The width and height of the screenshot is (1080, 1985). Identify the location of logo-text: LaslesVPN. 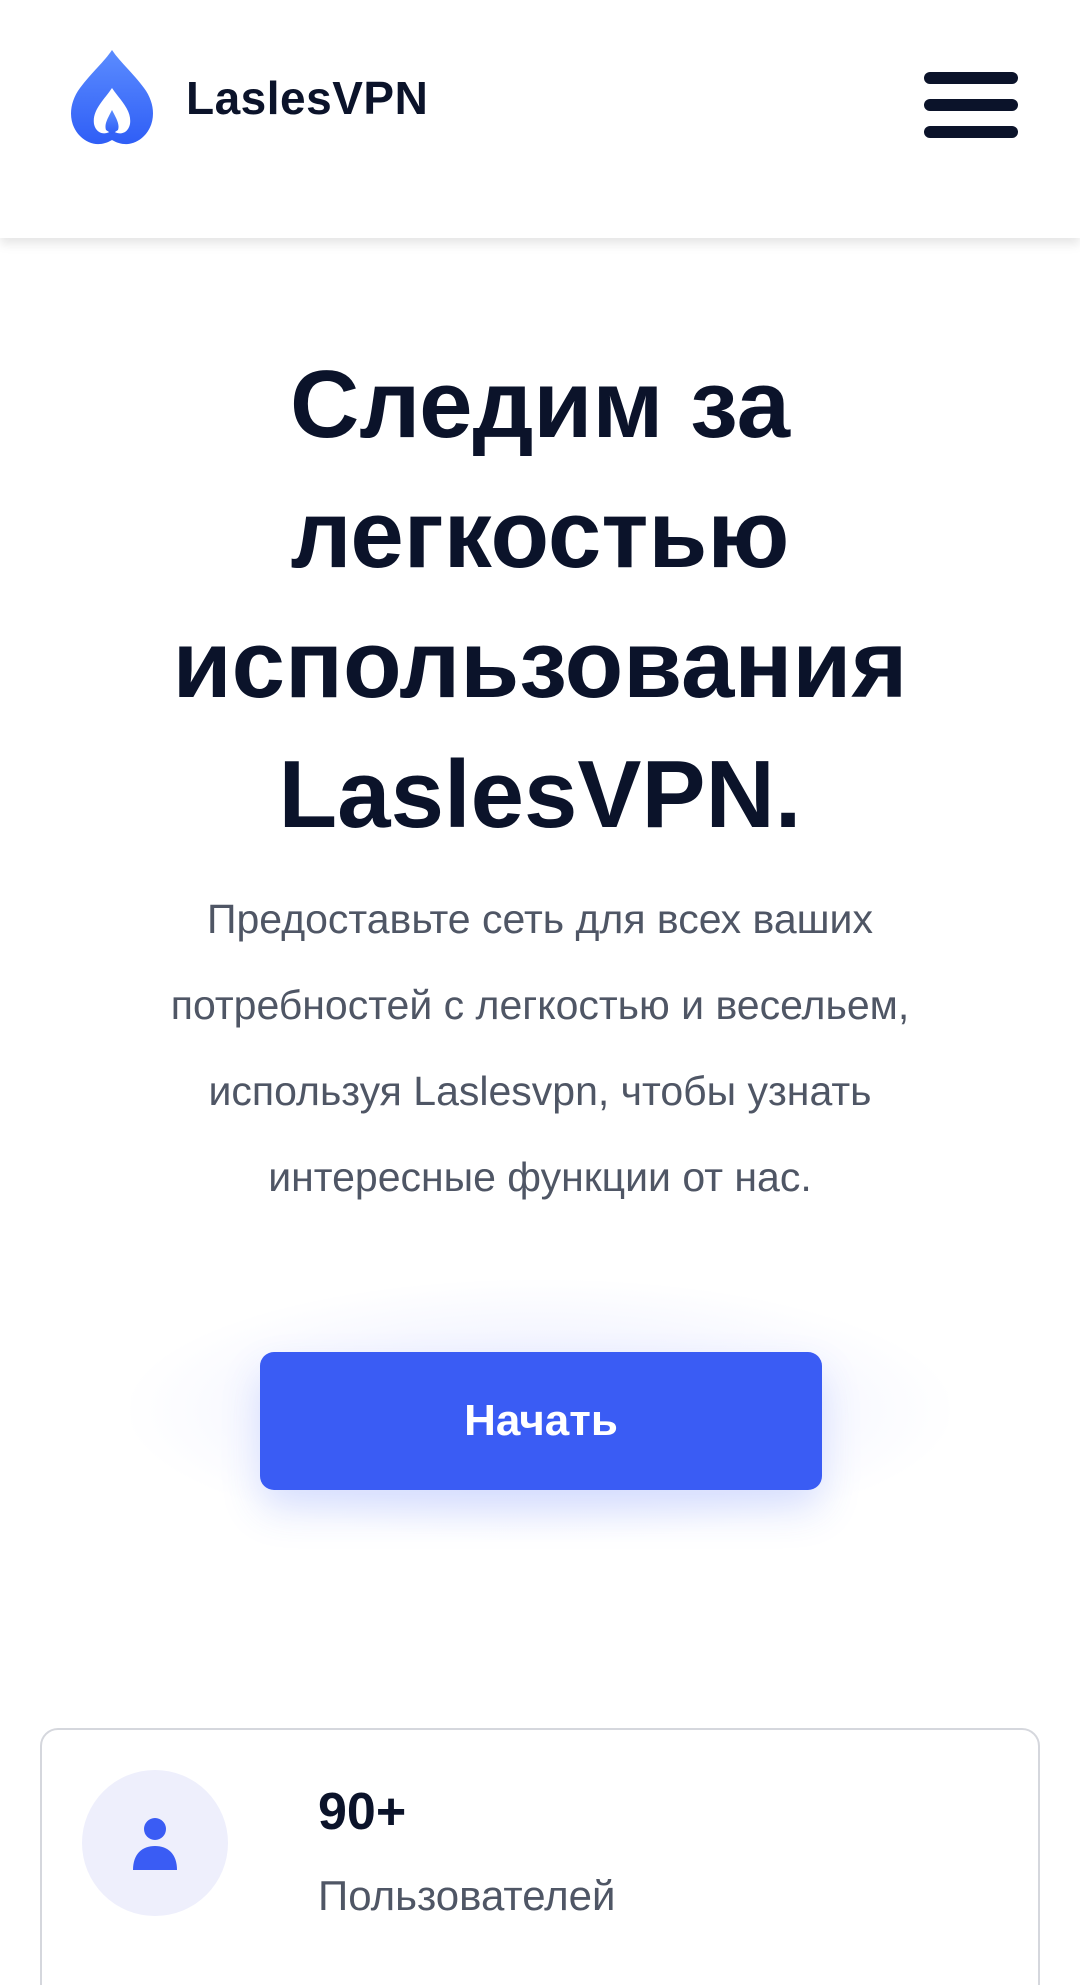
(307, 98).